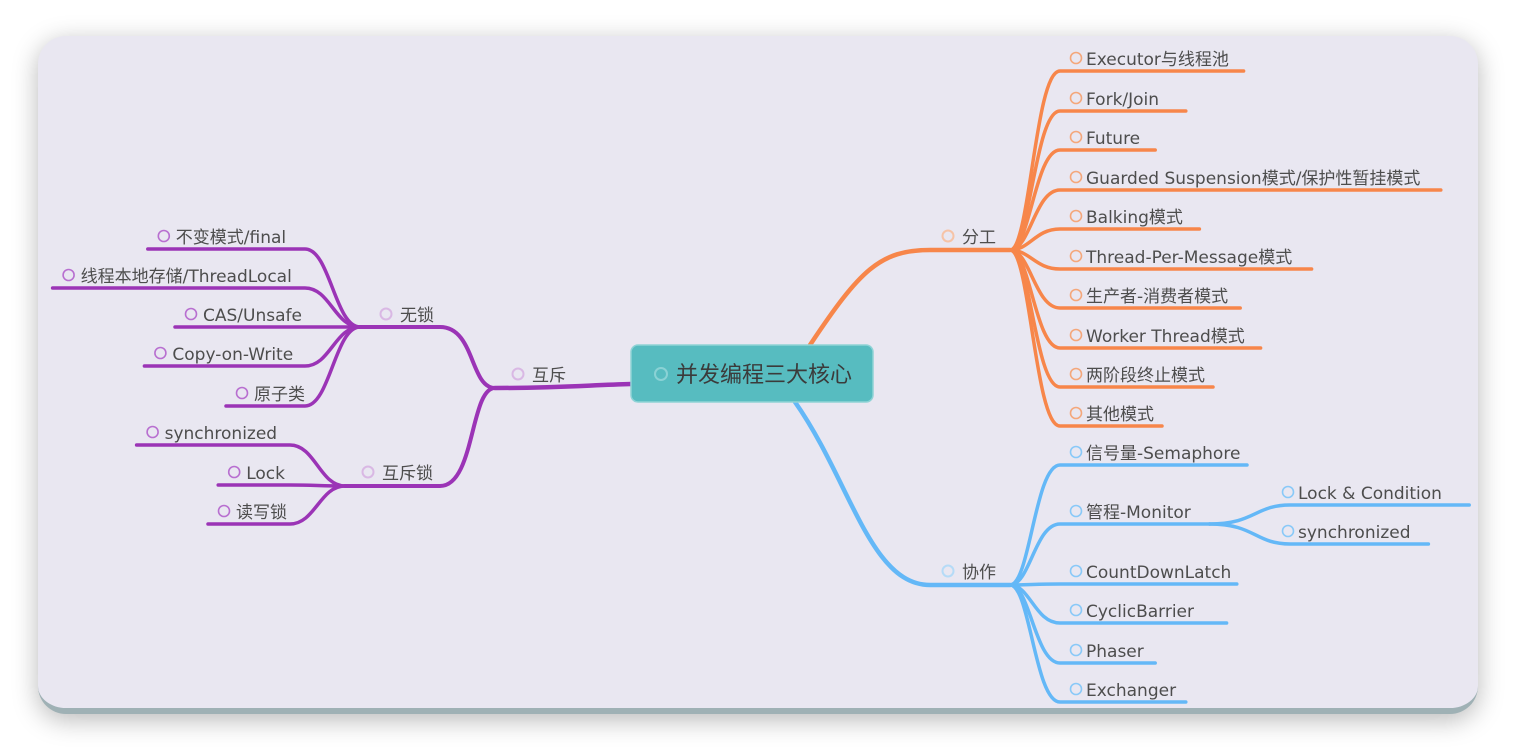 This screenshot has width=1514, height=752. What do you see at coordinates (1120, 415) in the screenshot?
I see `node-label: 其他模式` at bounding box center [1120, 415].